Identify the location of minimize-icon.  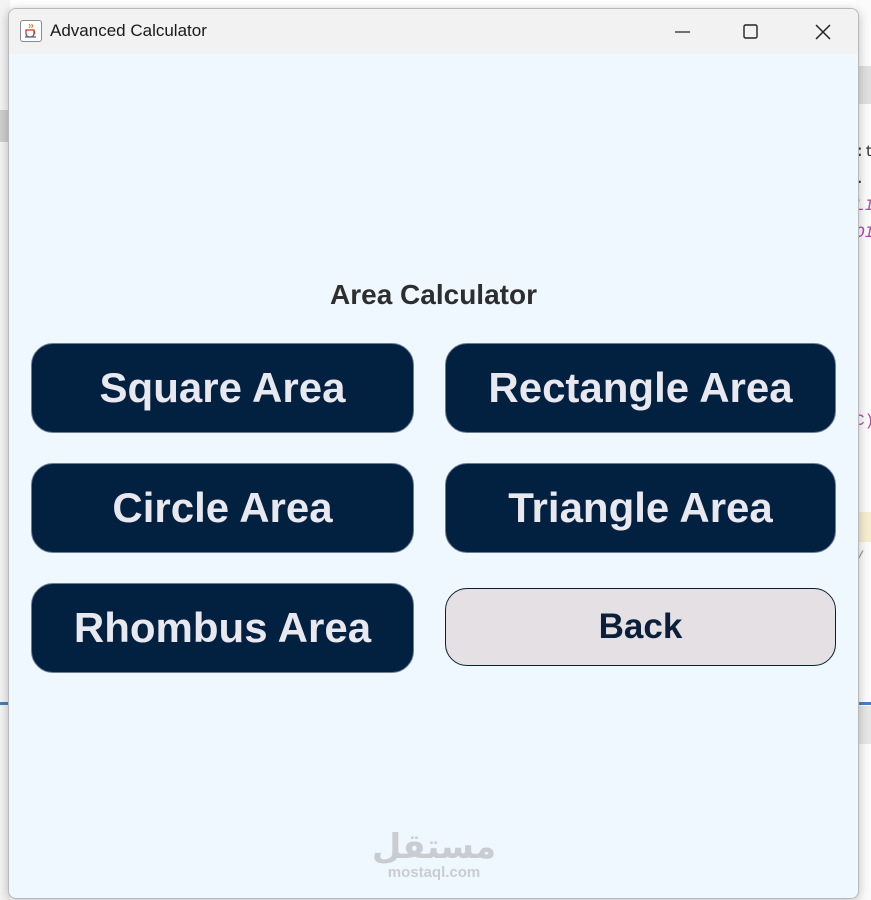
(682, 32).